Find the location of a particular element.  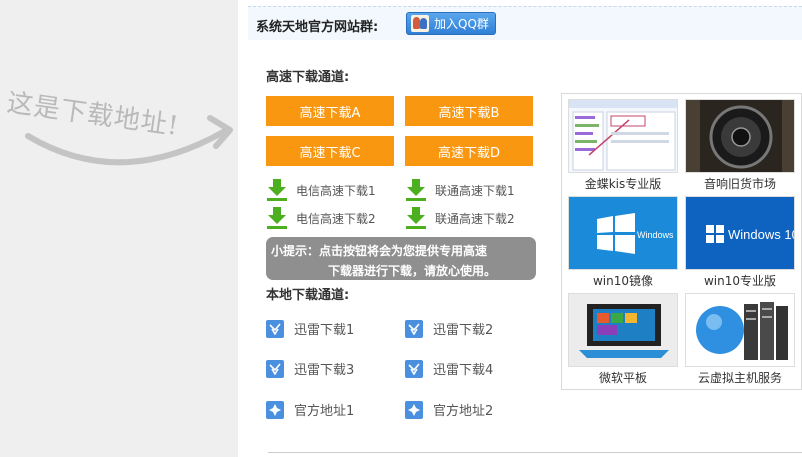

bottom-divider is located at coordinates (535, 452).